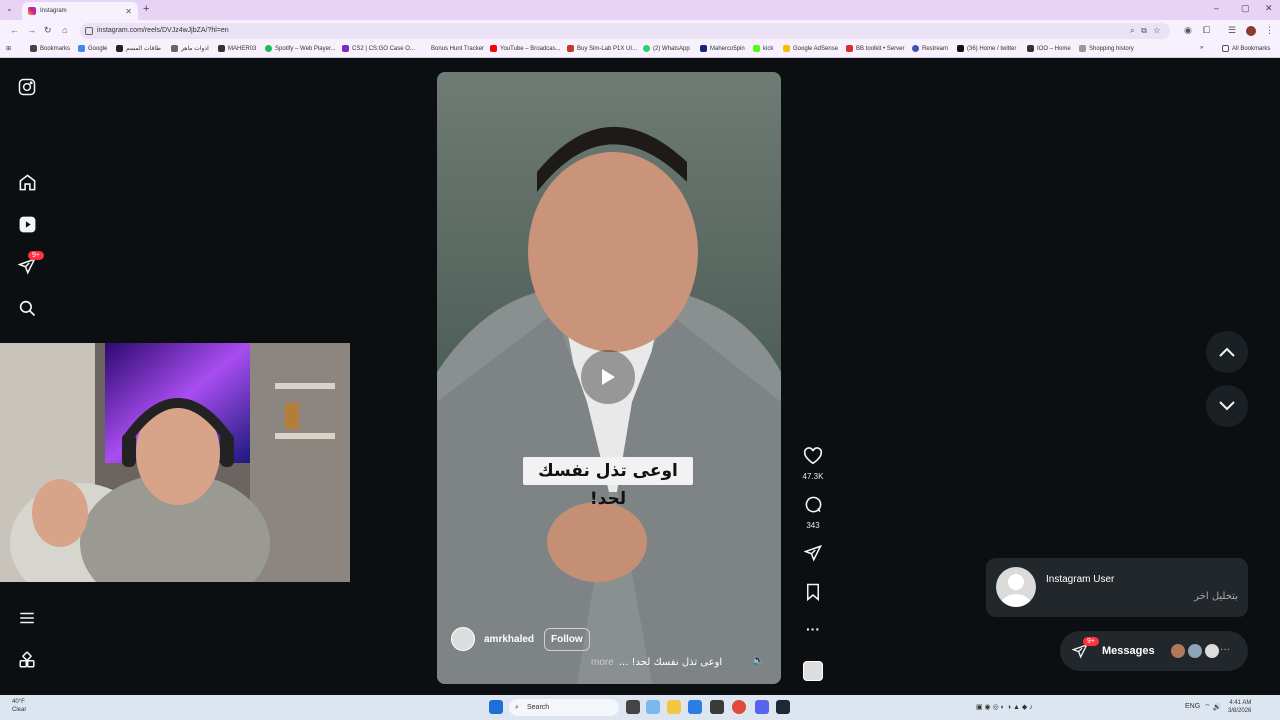 The width and height of the screenshot is (1280, 720). I want to click on bookmark-item: Bookmarks, so click(50, 48).